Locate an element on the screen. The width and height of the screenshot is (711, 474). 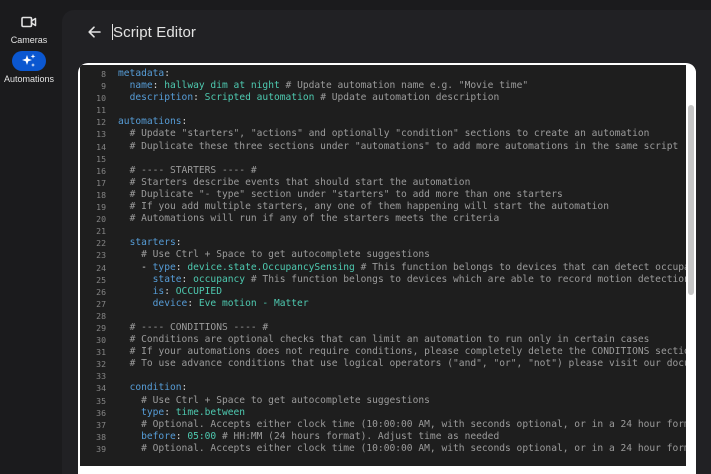
code-line: 22 starters: is located at coordinates (383, 243).